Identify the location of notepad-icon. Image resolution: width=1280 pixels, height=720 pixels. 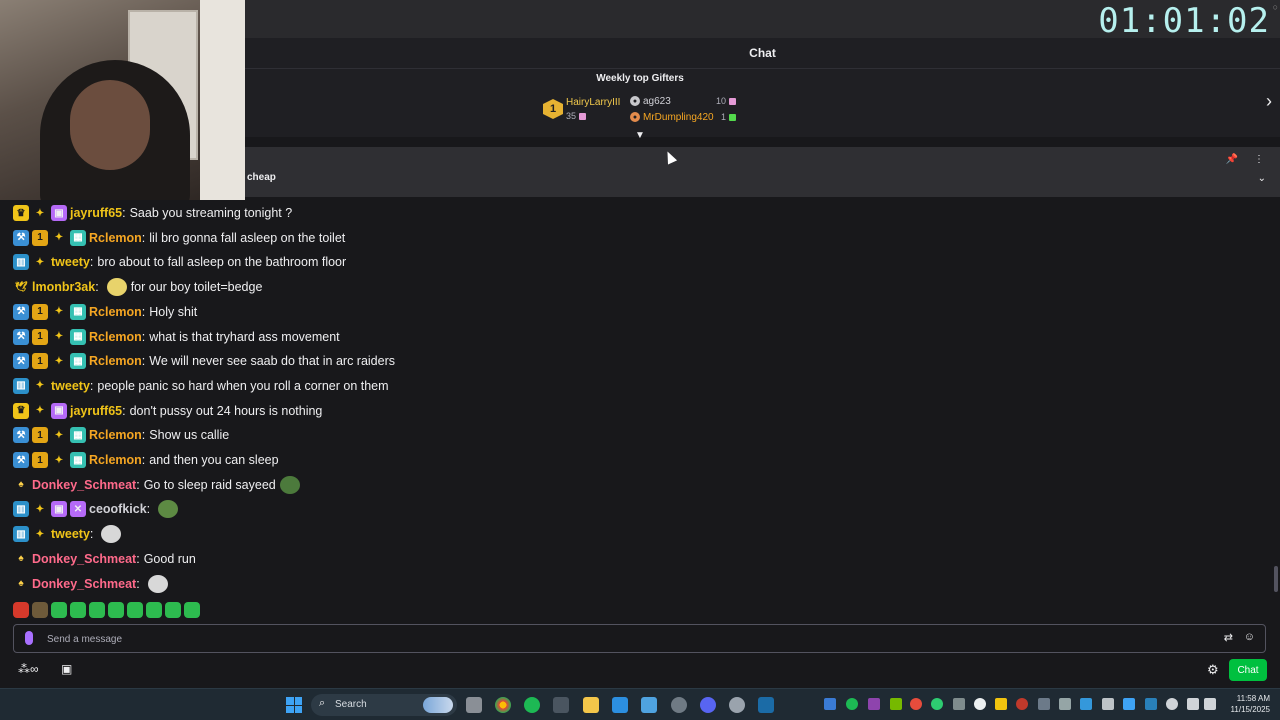
(649, 705).